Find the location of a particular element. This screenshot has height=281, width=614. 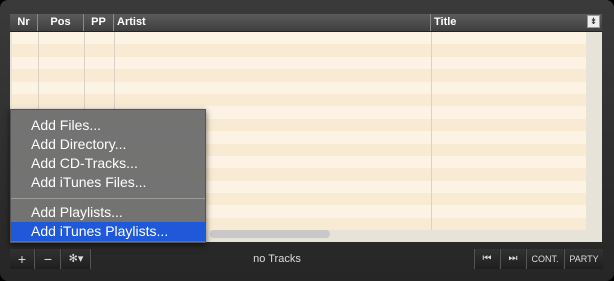

table-header: Nr Pos PP Artist Title ⇟ is located at coordinates (306, 23).